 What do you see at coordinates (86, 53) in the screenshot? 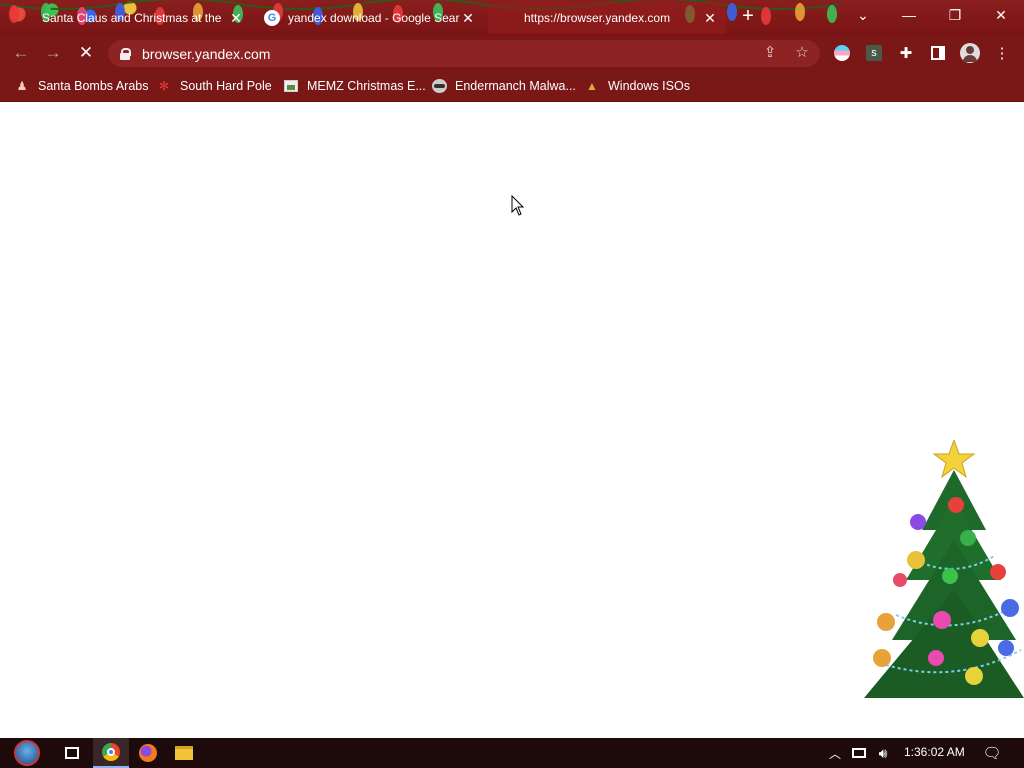
I see `stop-loading-icon: ✕` at bounding box center [86, 53].